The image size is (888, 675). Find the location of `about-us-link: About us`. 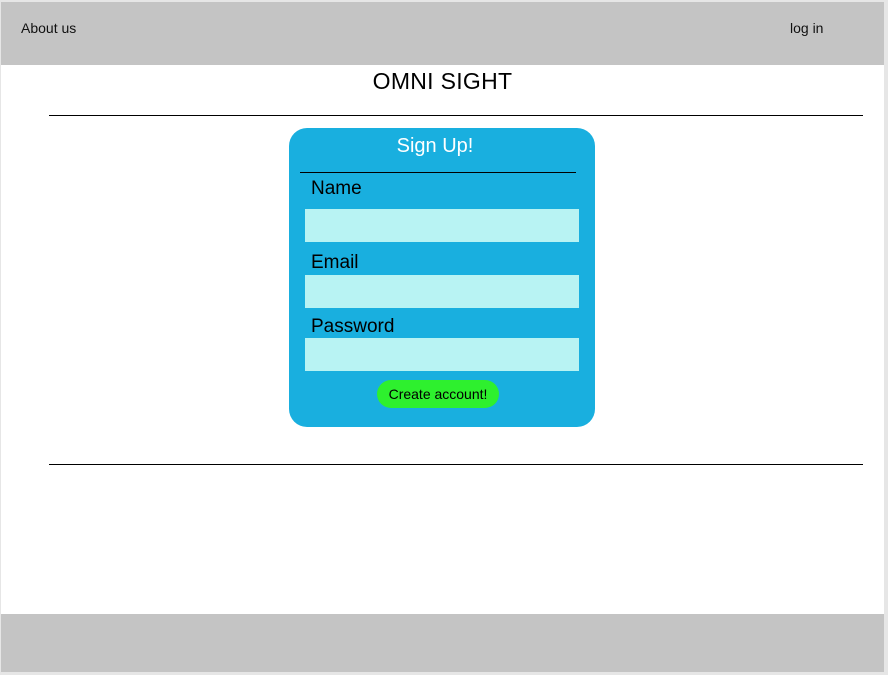

about-us-link: About us is located at coordinates (48, 28).